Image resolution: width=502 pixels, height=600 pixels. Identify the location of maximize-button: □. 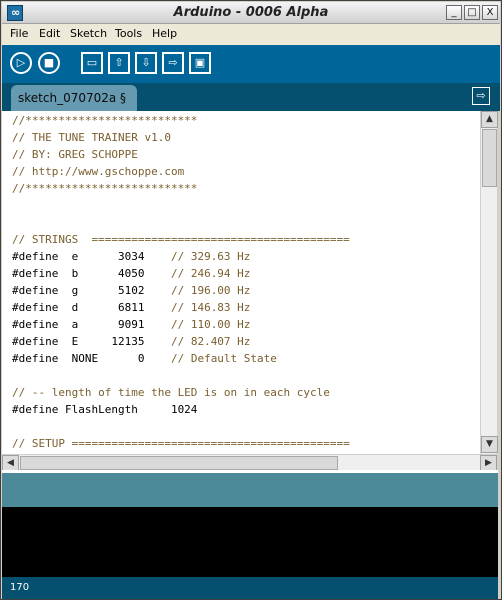
(472, 12).